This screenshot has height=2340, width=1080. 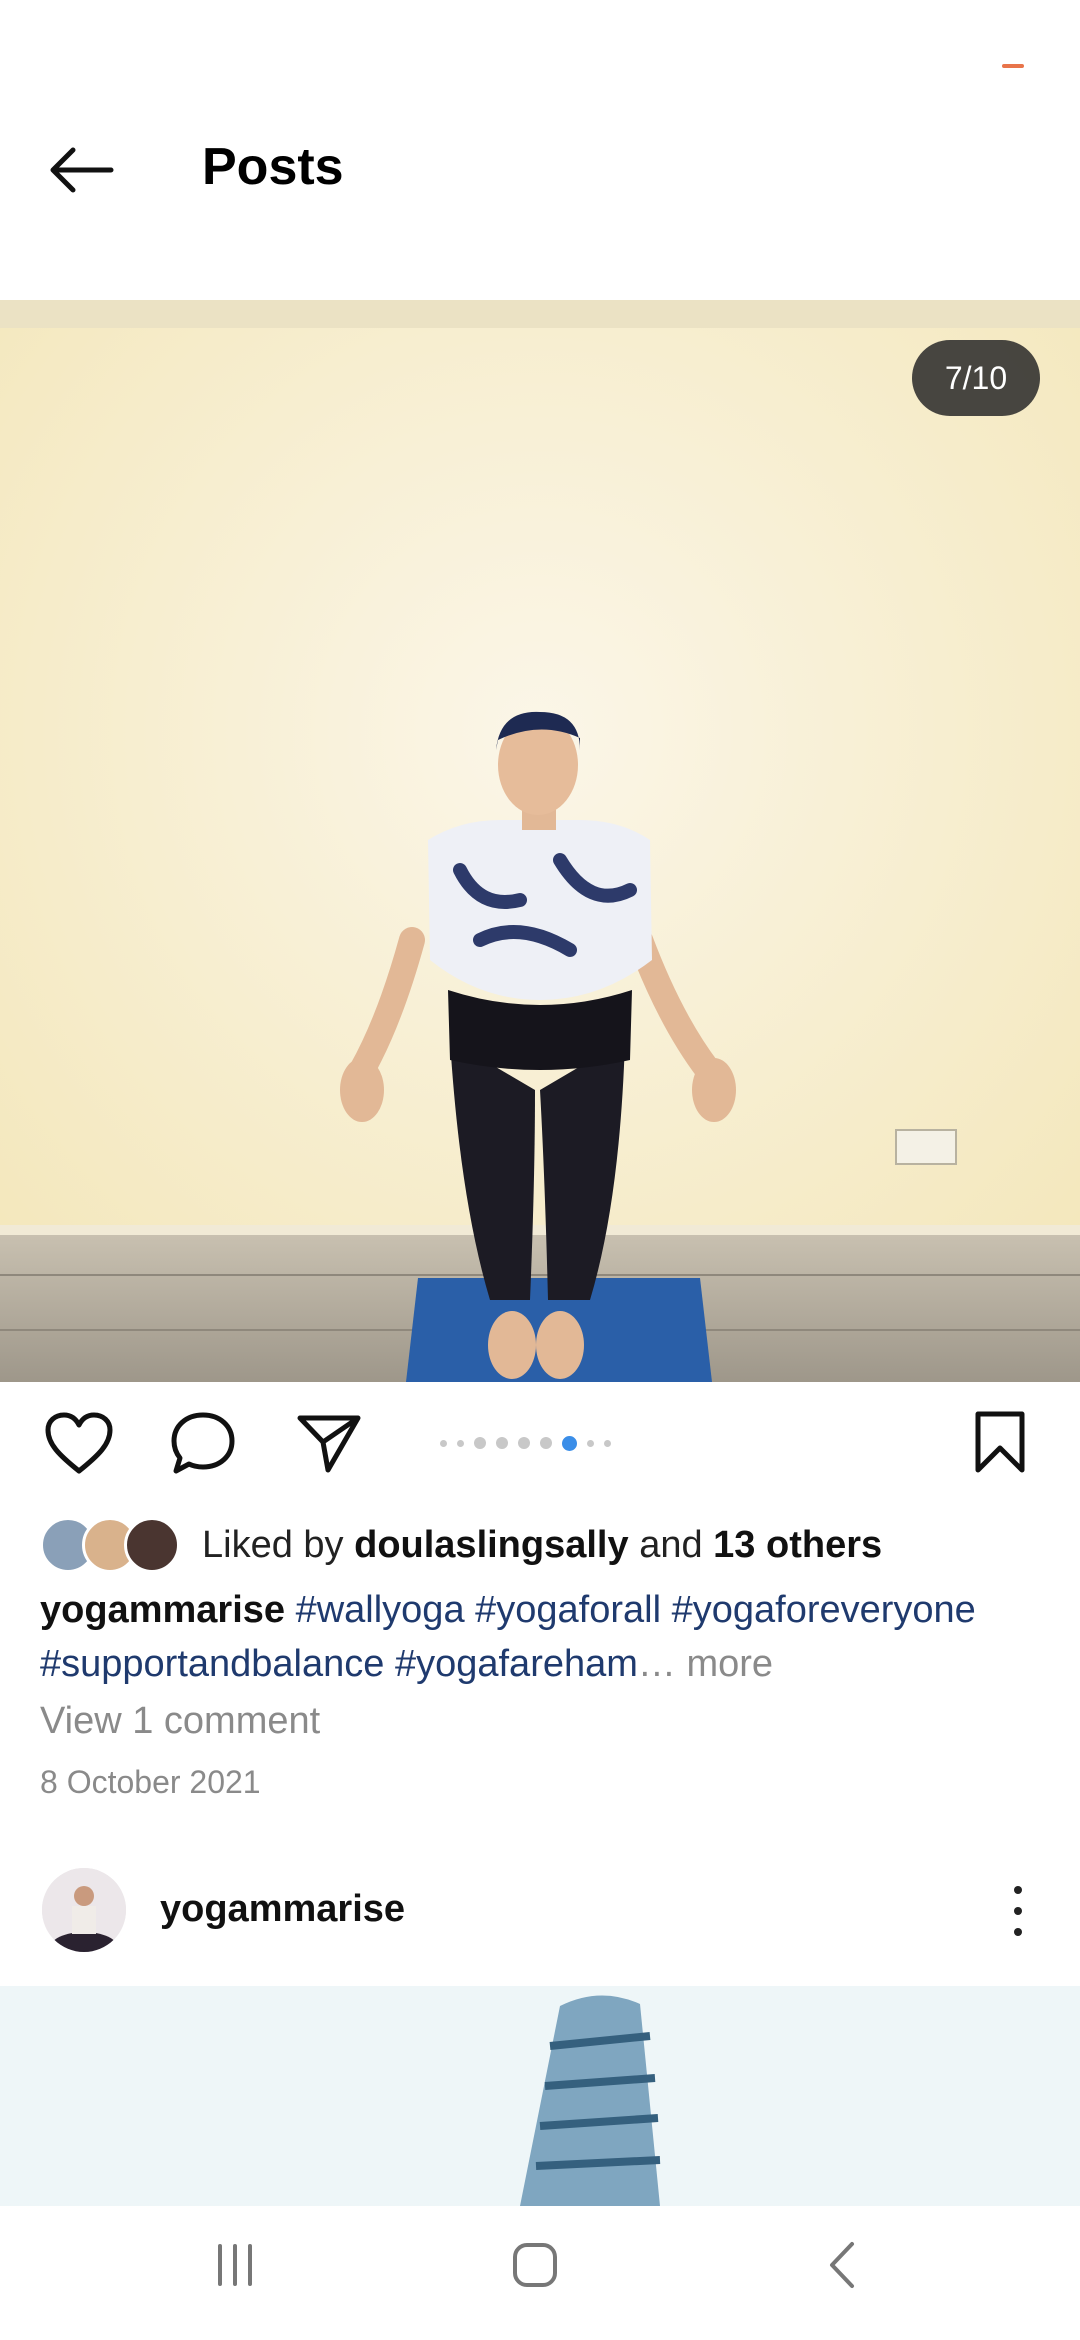 I want to click on recent-apps-icon, so click(x=235, y=2265).